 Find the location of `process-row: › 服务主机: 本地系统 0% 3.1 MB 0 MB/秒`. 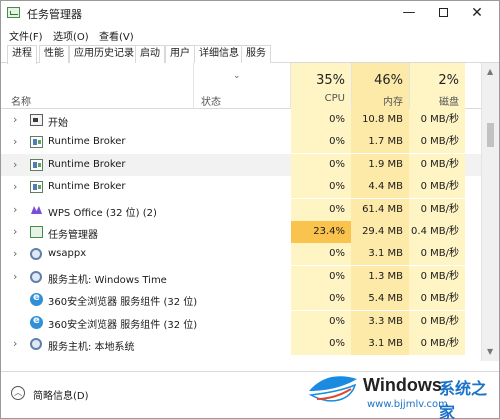

process-row: › 服务主机: 本地系统 0% 3.1 MB 0 MB/秒 is located at coordinates (241, 344).